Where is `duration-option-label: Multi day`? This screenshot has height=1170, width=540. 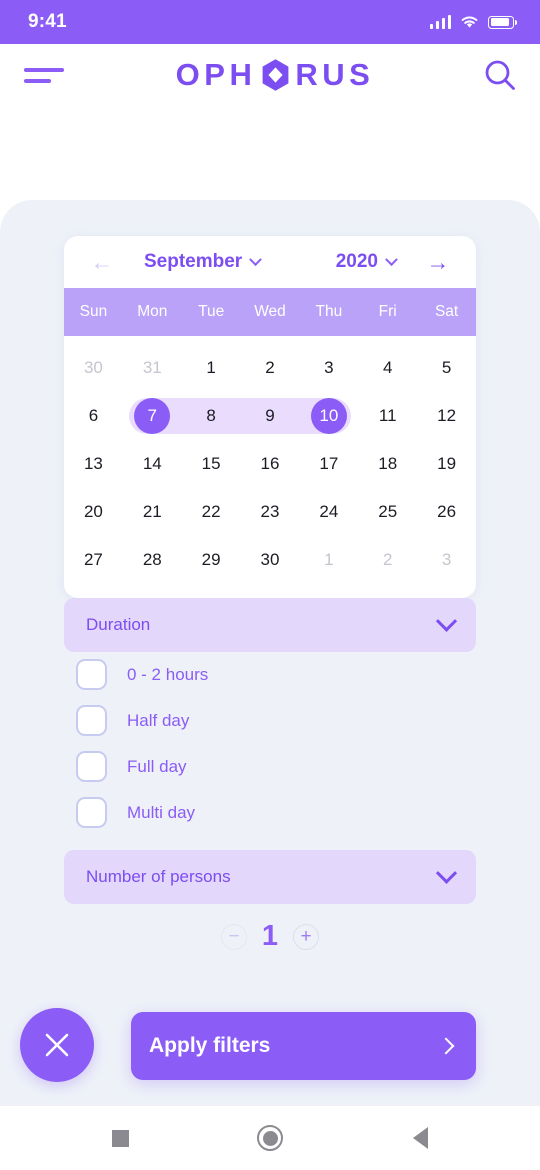
duration-option-label: Multi day is located at coordinates (161, 812).